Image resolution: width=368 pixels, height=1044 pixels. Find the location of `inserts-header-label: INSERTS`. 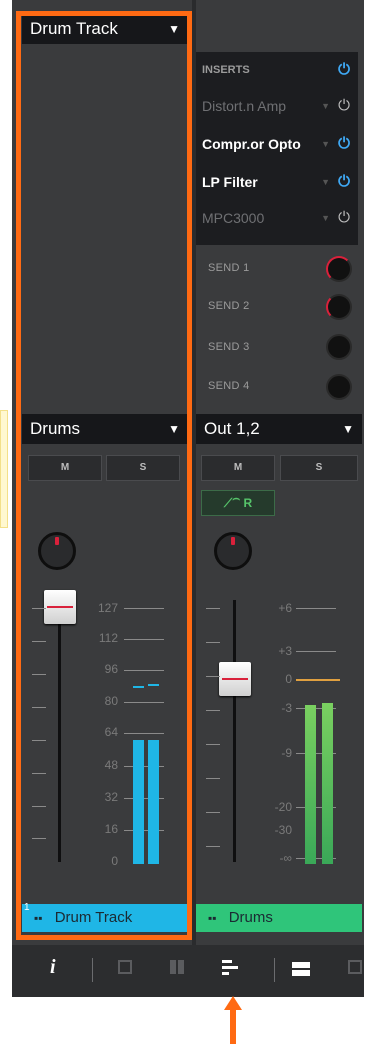

inserts-header-label: INSERTS is located at coordinates (226, 70).